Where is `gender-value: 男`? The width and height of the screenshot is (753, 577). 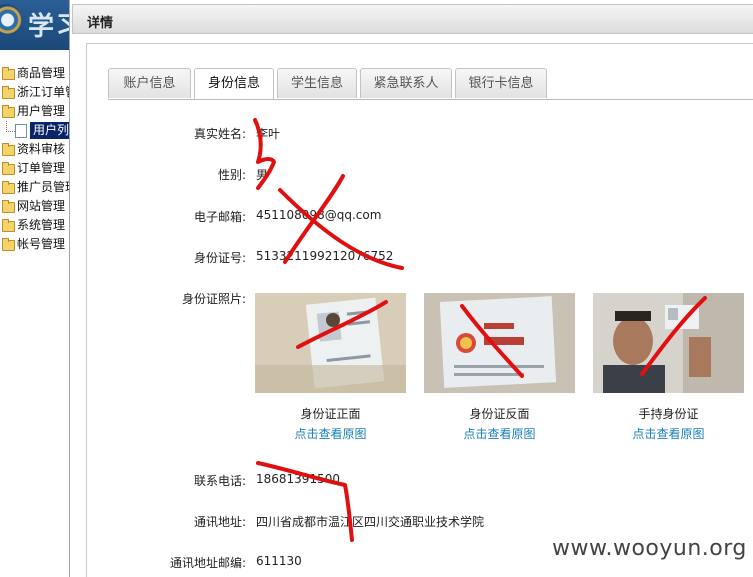
gender-value: 男 is located at coordinates (262, 175).